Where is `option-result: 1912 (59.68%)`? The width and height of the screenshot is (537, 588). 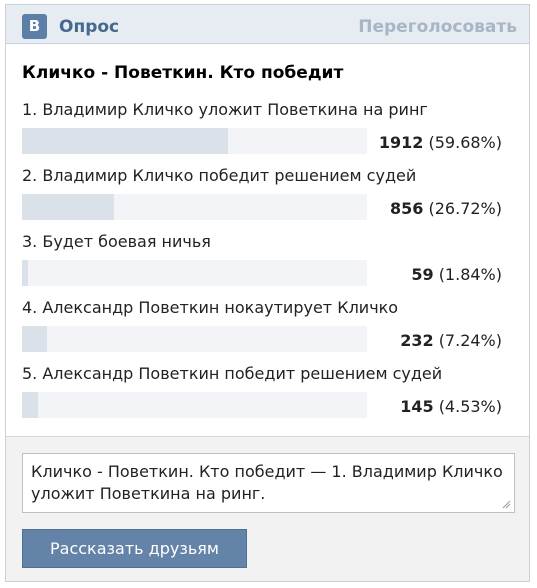 option-result: 1912 (59.68%) is located at coordinates (440, 142).